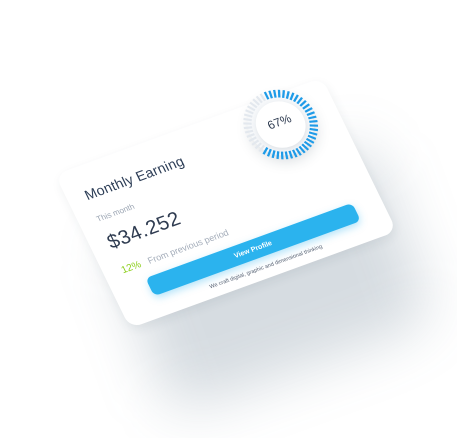  I want to click on progress-gauge: 67%, so click(280, 125).